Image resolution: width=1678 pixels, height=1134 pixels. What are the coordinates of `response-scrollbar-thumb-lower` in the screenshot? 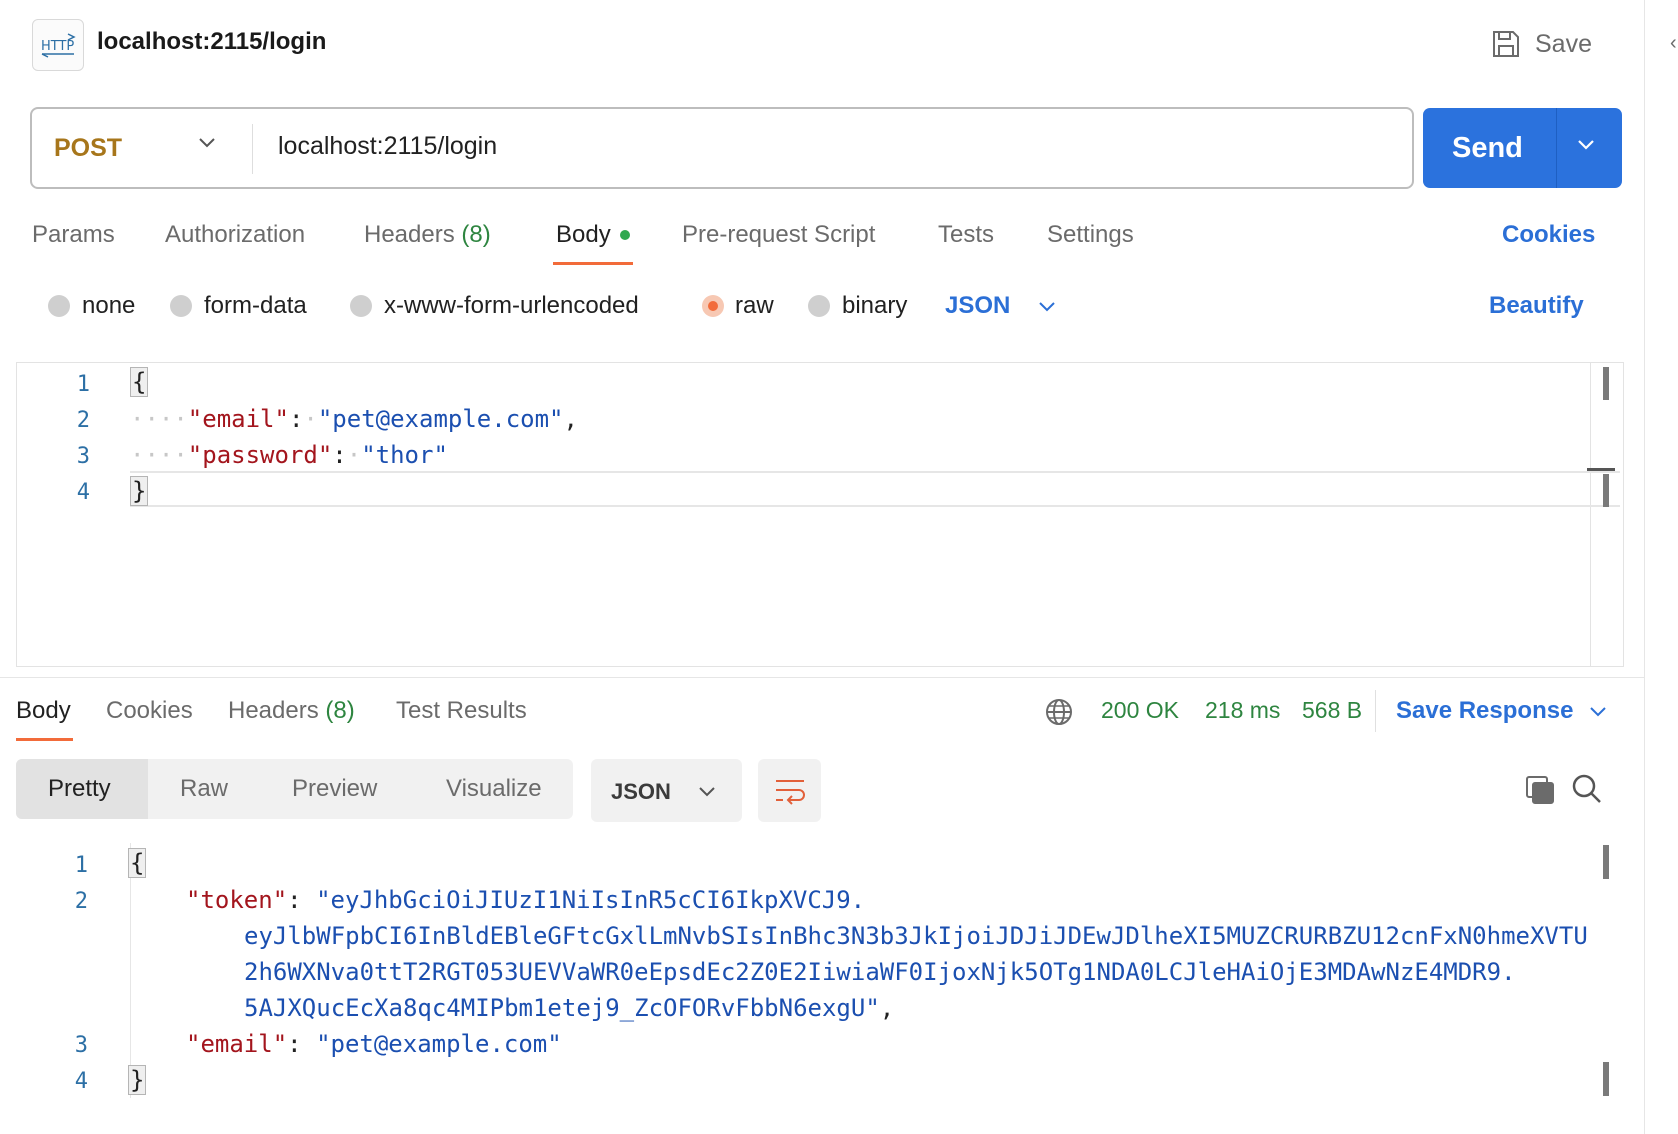 It's located at (1606, 1079).